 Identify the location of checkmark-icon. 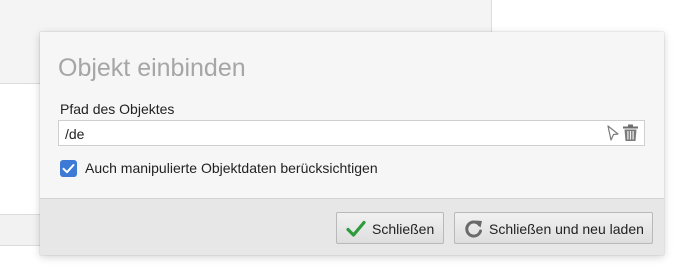
(356, 228).